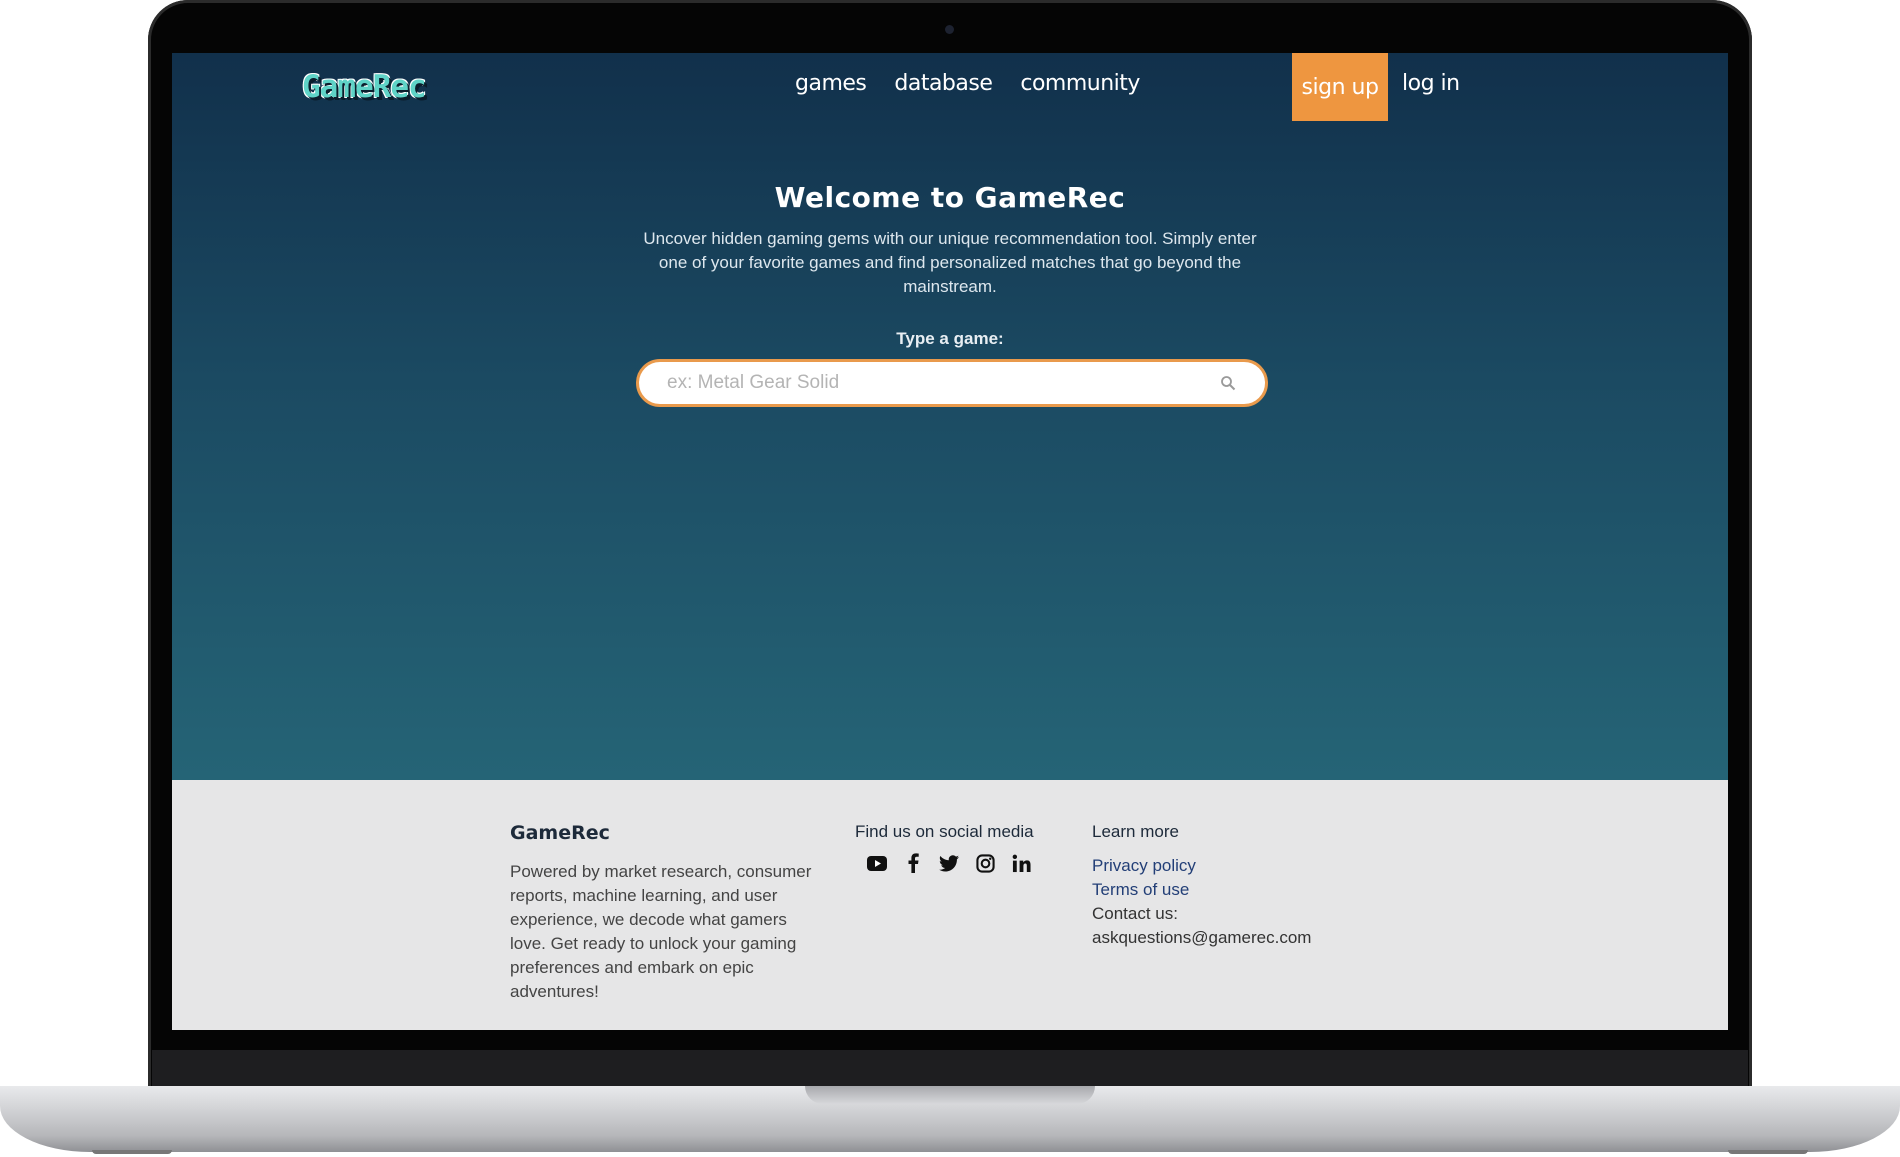 Image resolution: width=1900 pixels, height=1157 pixels. What do you see at coordinates (1228, 383) in the screenshot?
I see `search-icon` at bounding box center [1228, 383].